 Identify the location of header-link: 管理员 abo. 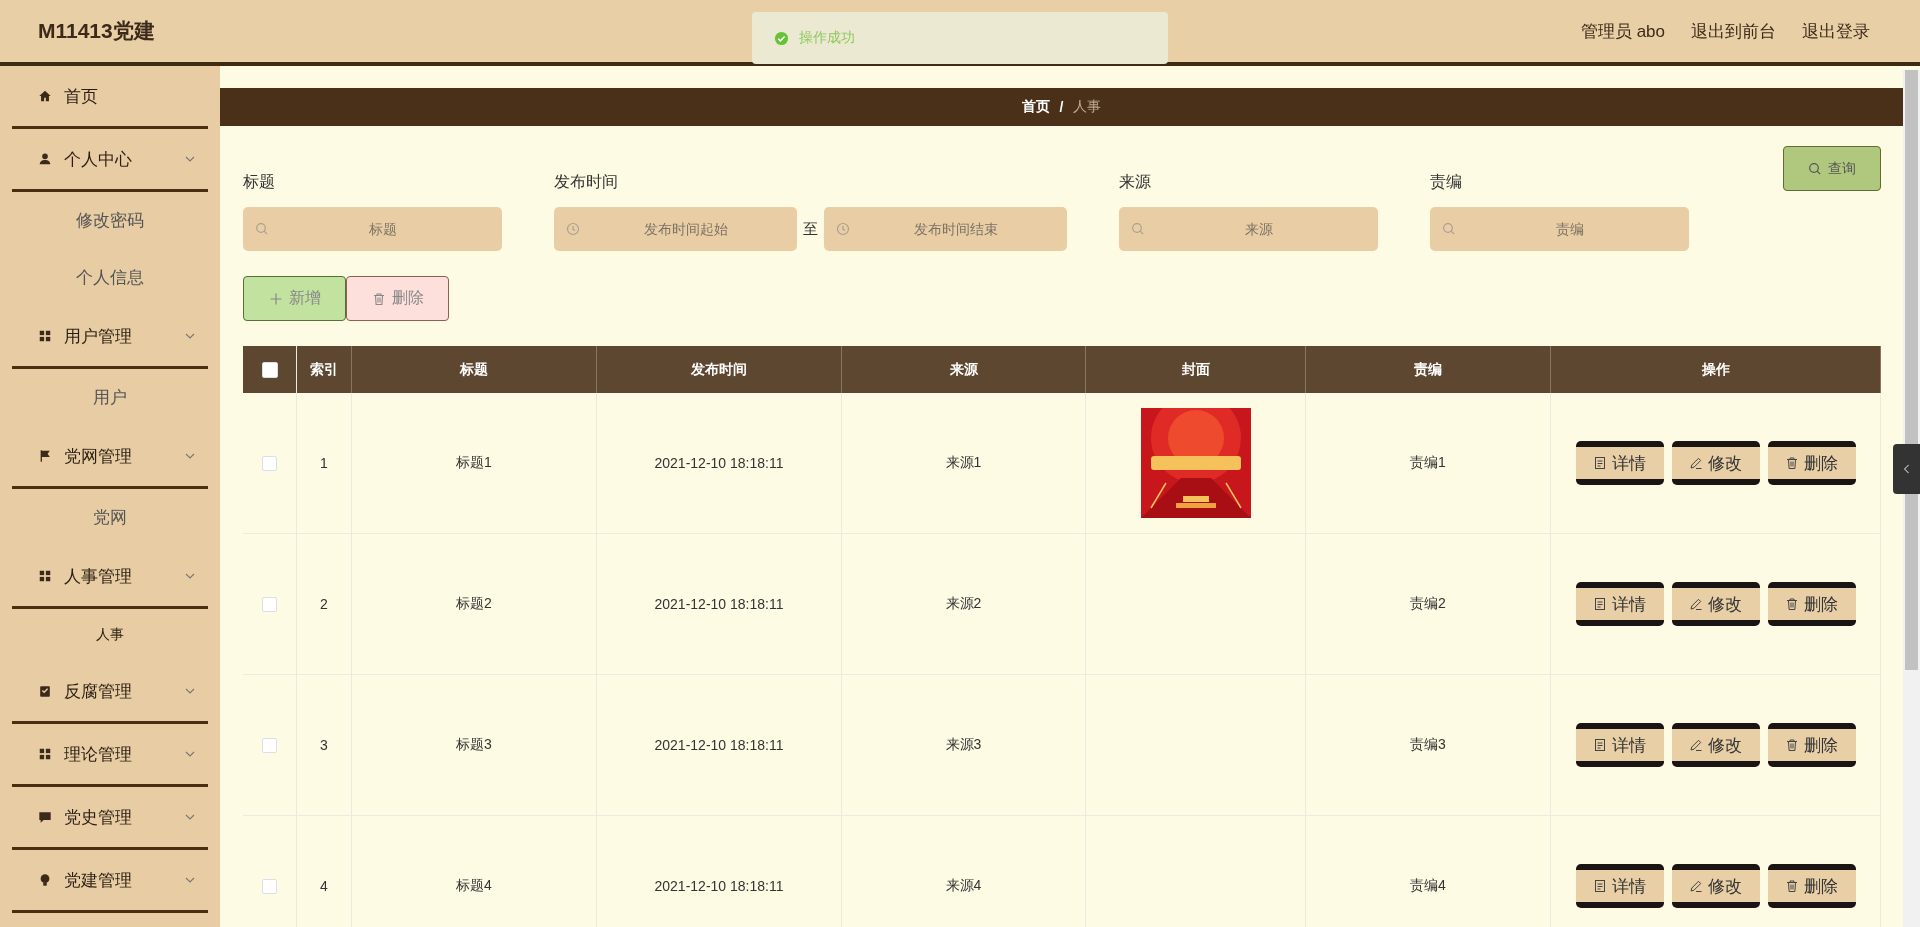
(1622, 31).